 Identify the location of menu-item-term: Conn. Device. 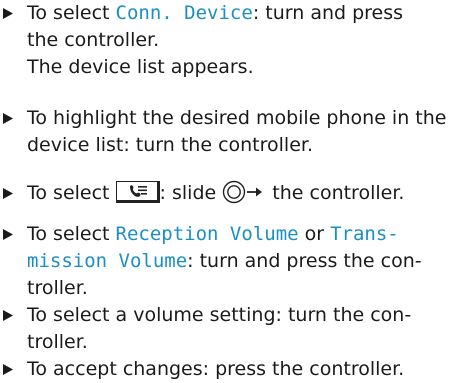
(184, 13).